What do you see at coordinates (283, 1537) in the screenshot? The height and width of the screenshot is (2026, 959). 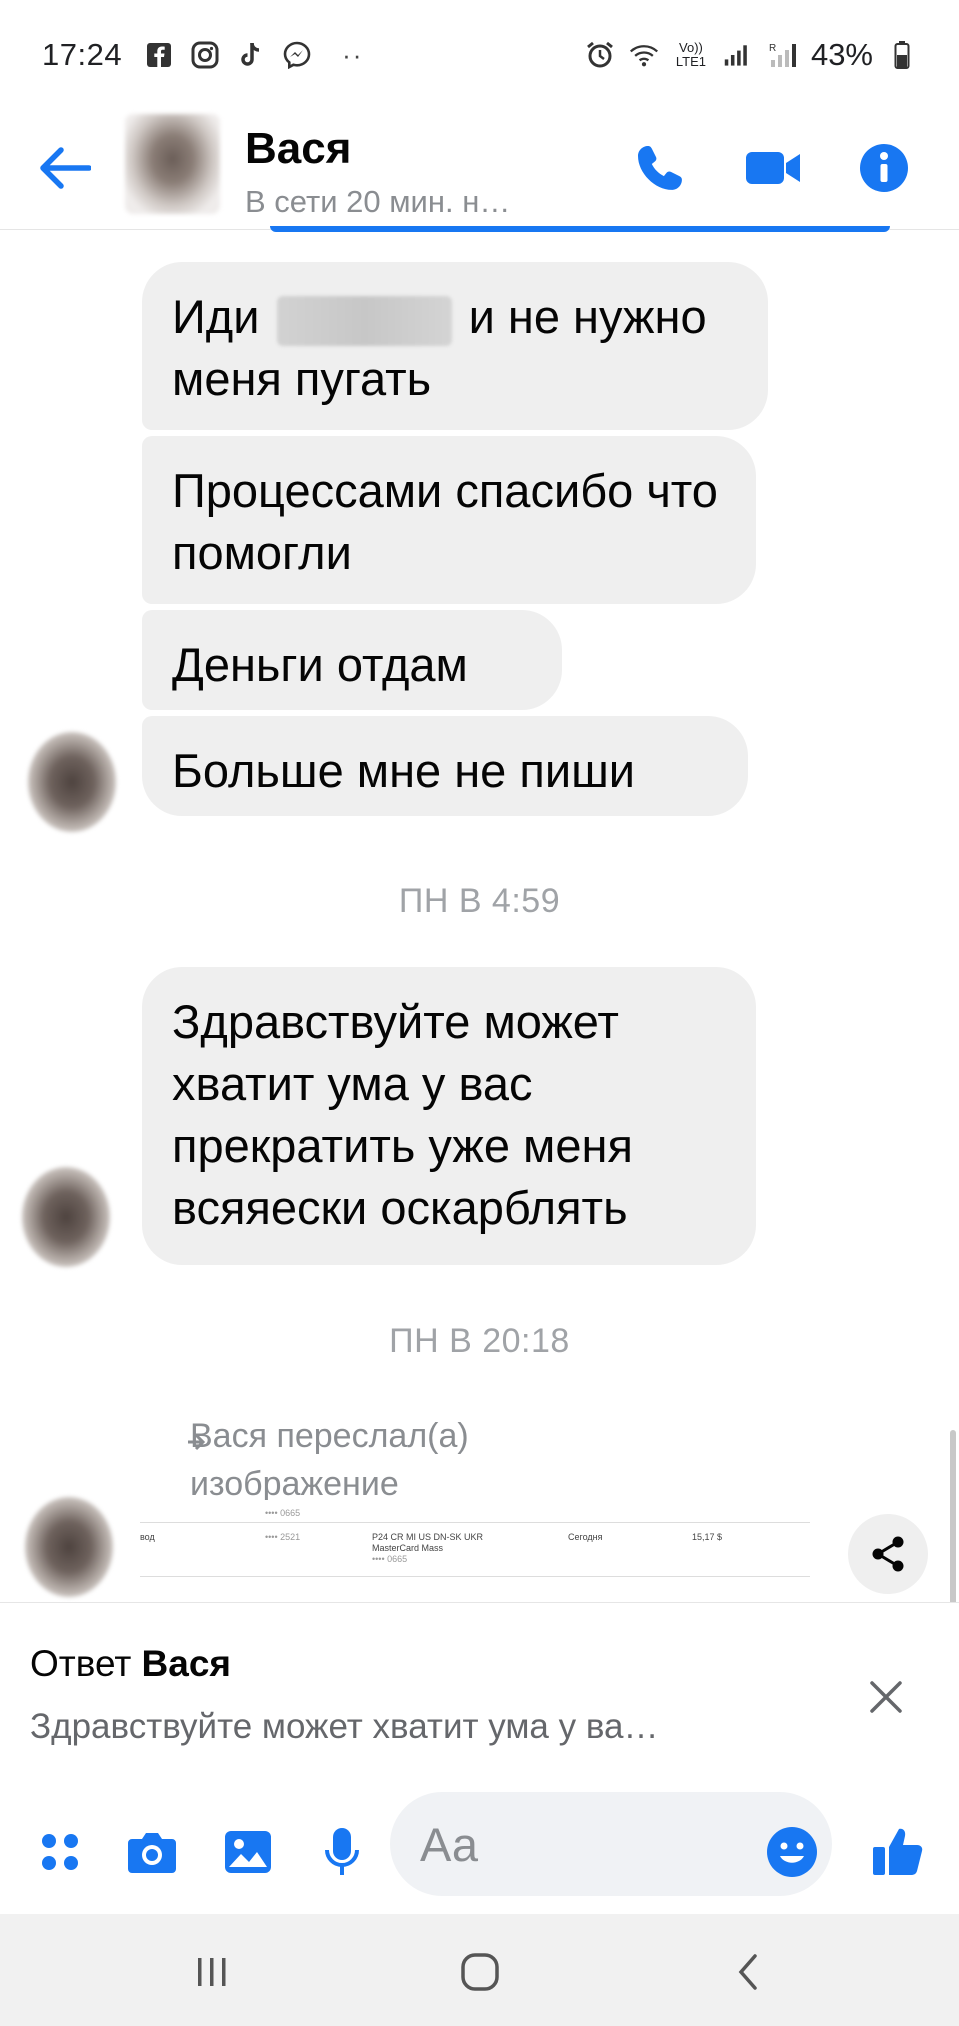 I see `image-text: •••• 2521` at bounding box center [283, 1537].